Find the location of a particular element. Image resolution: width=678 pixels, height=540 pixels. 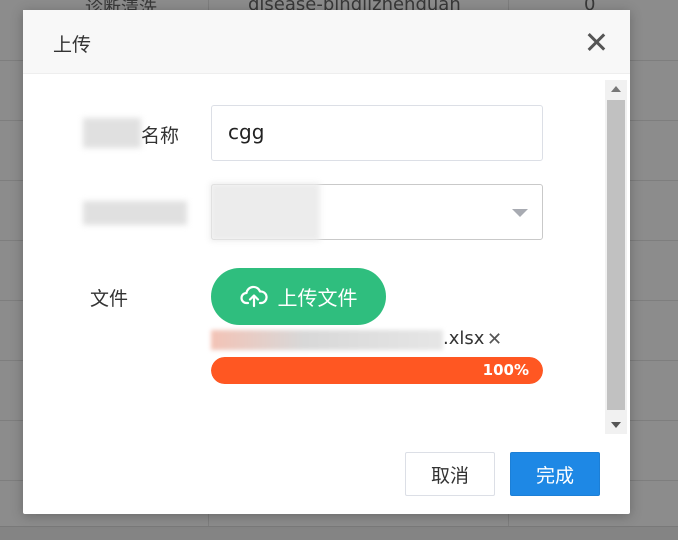

redacted-filename is located at coordinates (327, 340).